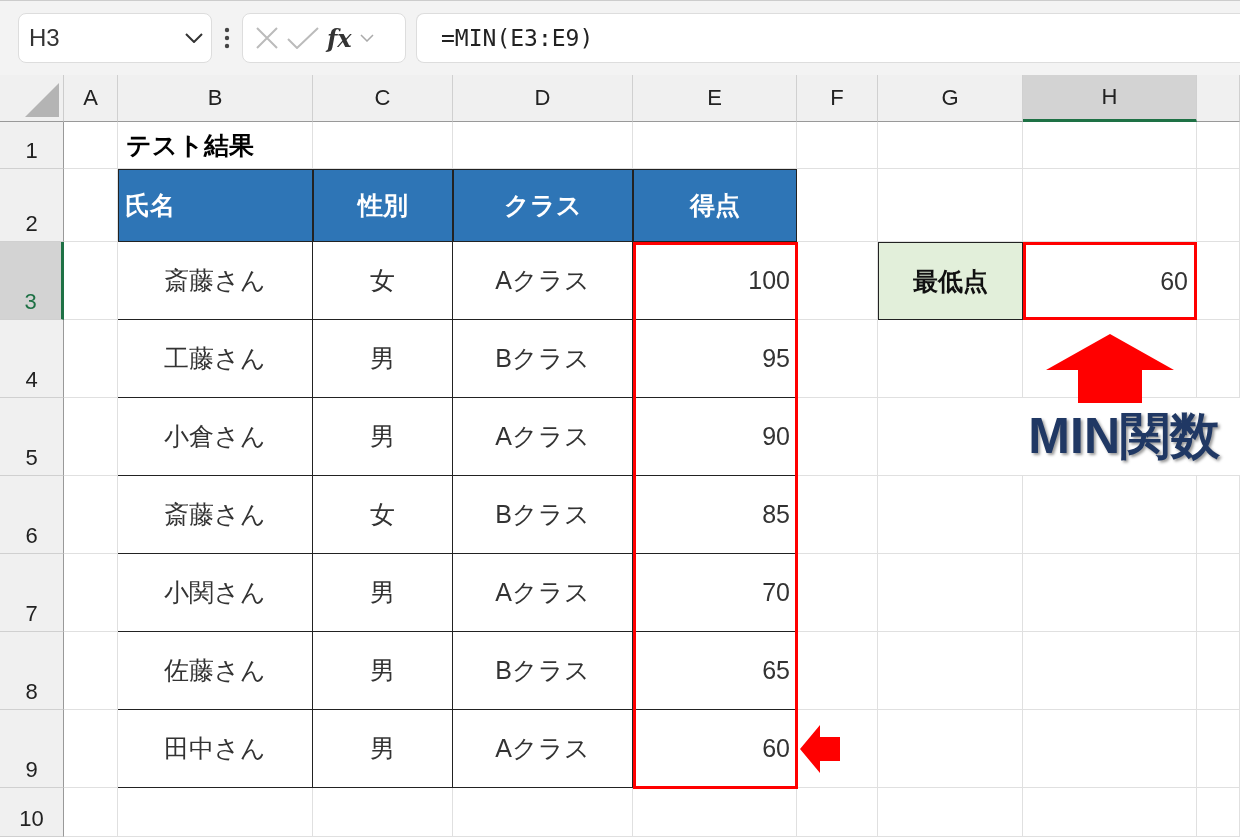 Image resolution: width=1240 pixels, height=837 pixels. I want to click on column-header: A, so click(91, 98).